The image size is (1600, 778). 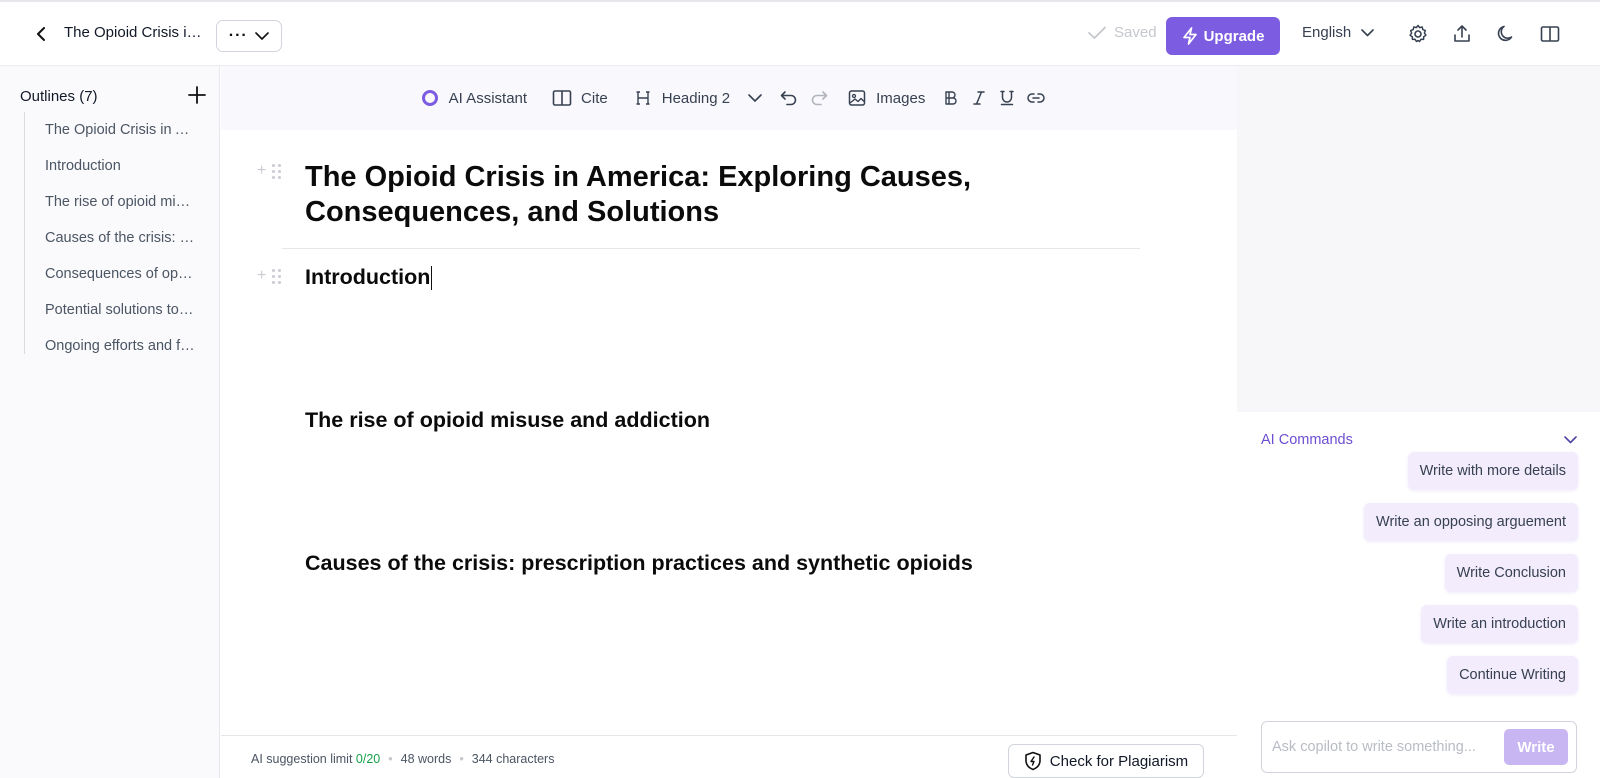 What do you see at coordinates (1119, 761) in the screenshot?
I see `check-plagiarism-label: Check for Plagiarism` at bounding box center [1119, 761].